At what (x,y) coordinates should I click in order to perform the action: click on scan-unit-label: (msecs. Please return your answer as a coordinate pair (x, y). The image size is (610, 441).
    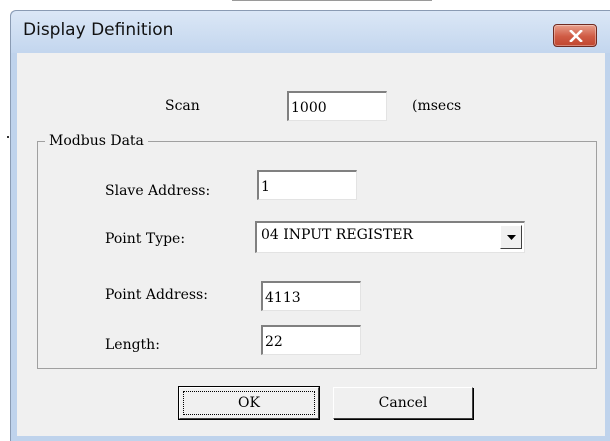
    Looking at the image, I should click on (437, 106).